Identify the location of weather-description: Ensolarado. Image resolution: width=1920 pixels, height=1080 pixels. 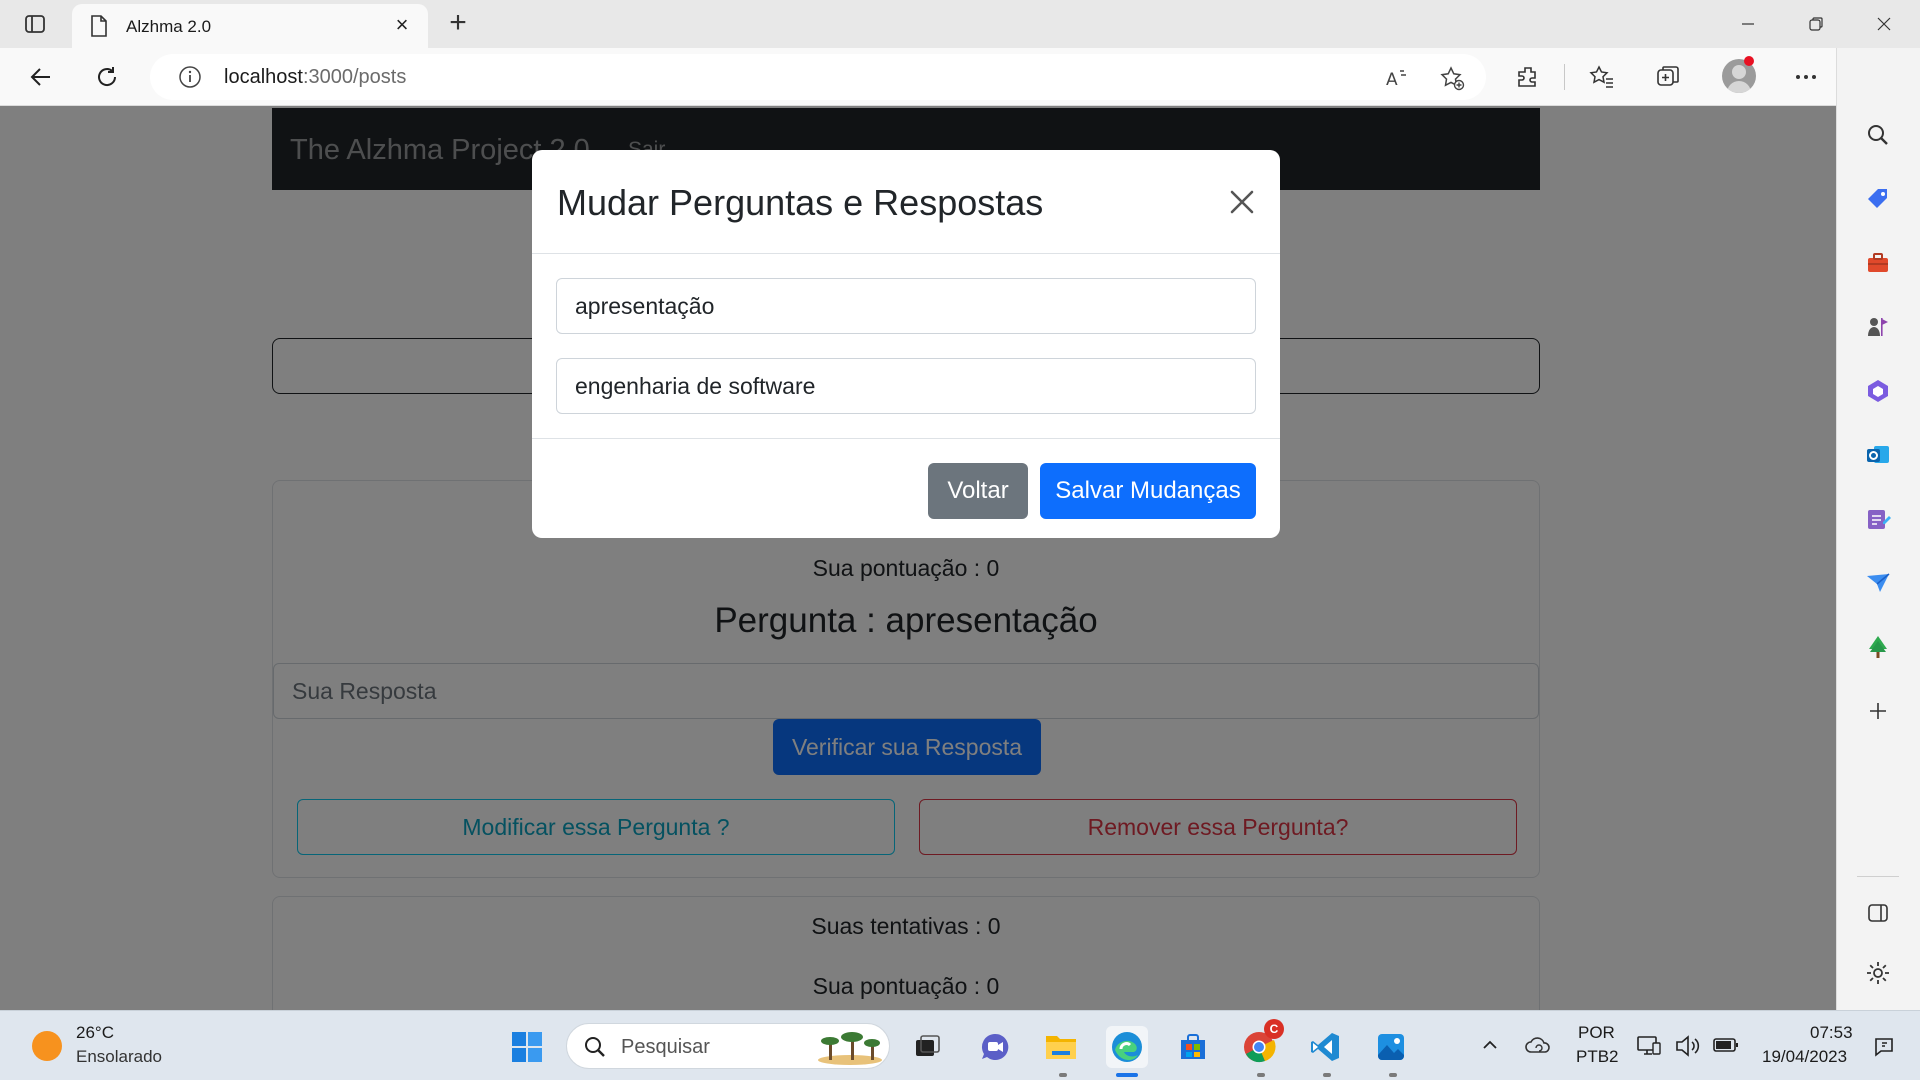
(119, 1057).